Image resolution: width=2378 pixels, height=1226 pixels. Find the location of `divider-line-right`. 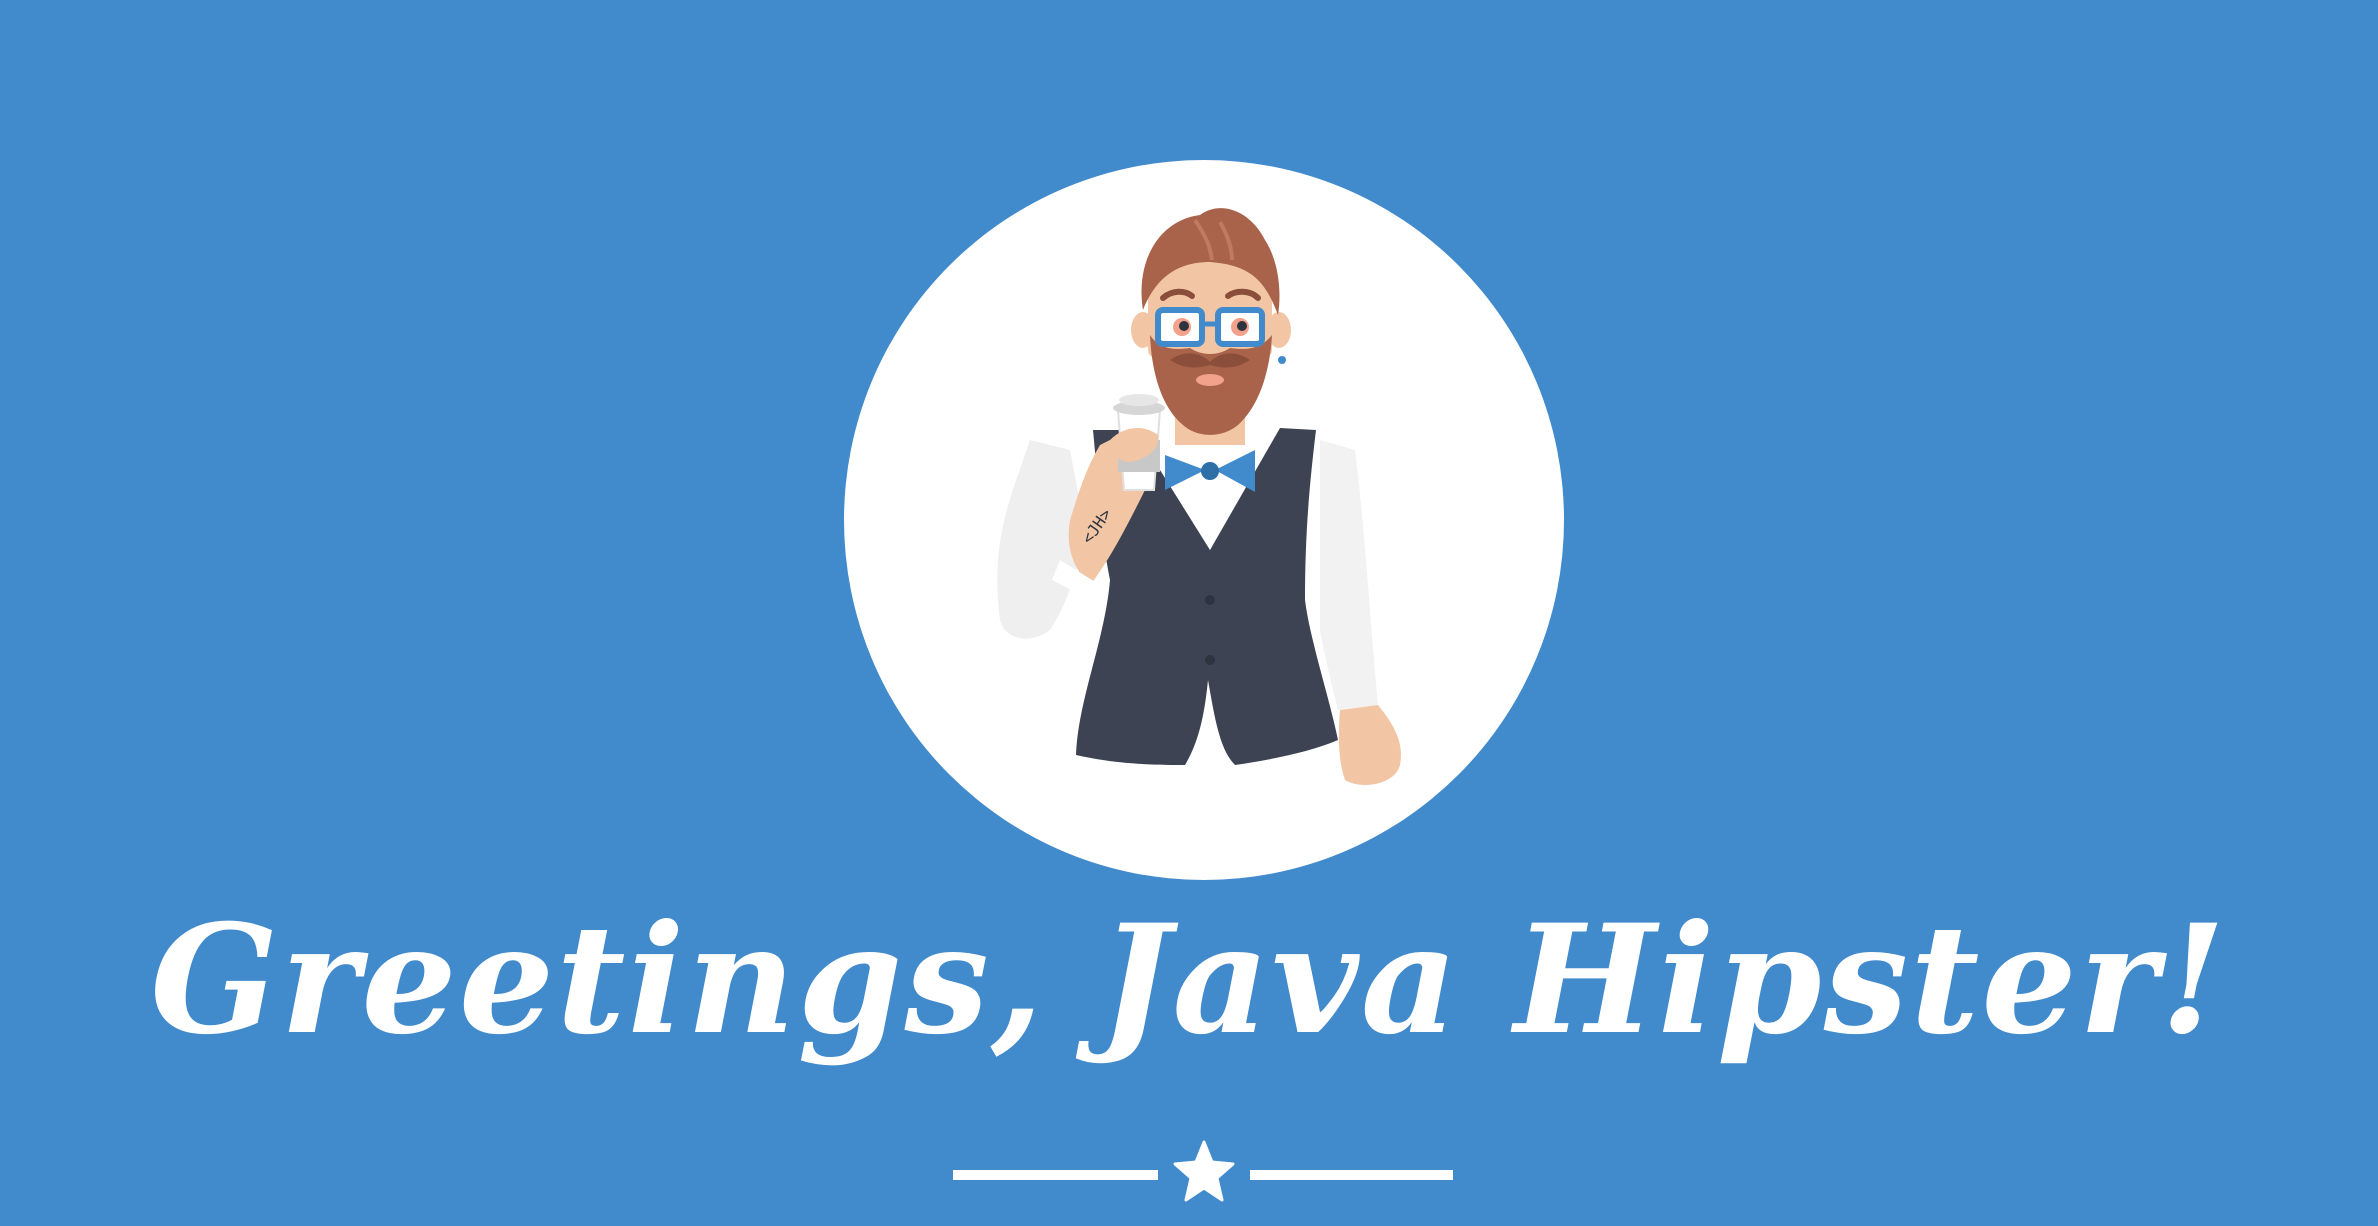

divider-line-right is located at coordinates (1351, 1175).